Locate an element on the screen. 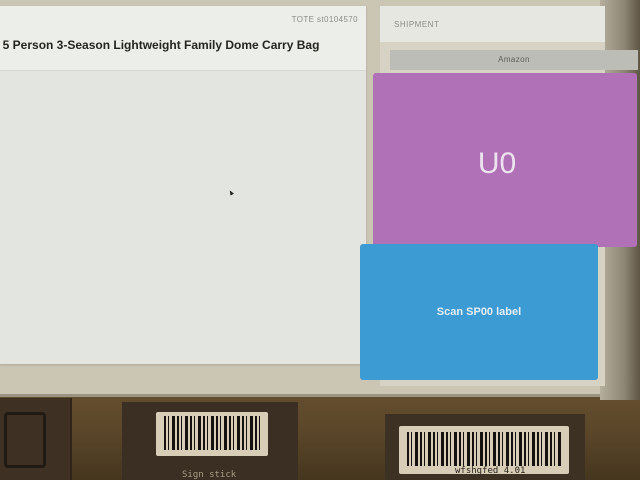 The width and height of the screenshot is (640, 480). box-left is located at coordinates (36, 439).